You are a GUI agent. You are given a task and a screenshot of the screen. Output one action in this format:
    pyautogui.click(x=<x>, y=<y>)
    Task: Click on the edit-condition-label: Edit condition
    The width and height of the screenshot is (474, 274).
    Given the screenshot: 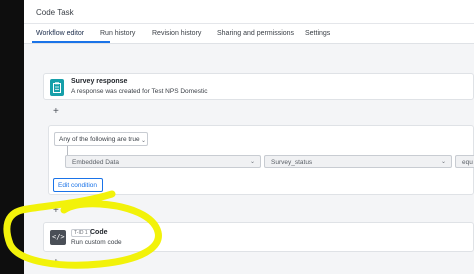 What is the action you would take?
    pyautogui.click(x=78, y=185)
    